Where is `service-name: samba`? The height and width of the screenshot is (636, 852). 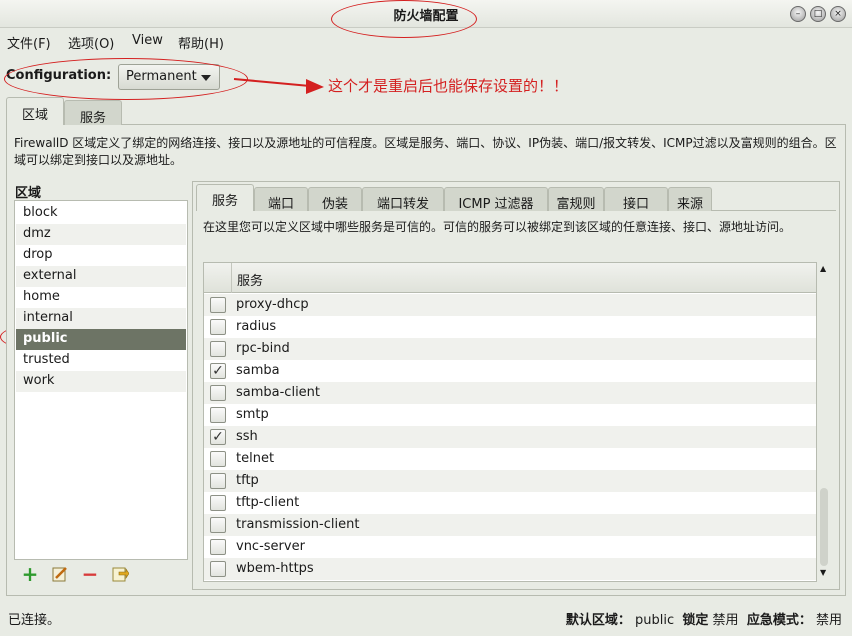 service-name: samba is located at coordinates (258, 370).